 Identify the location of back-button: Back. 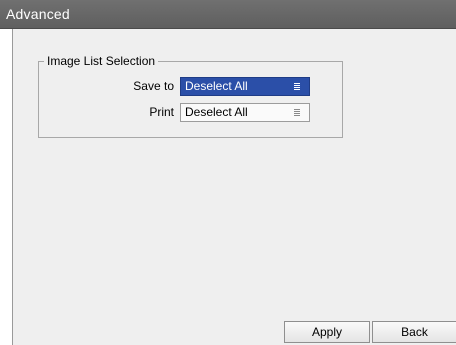
(414, 332).